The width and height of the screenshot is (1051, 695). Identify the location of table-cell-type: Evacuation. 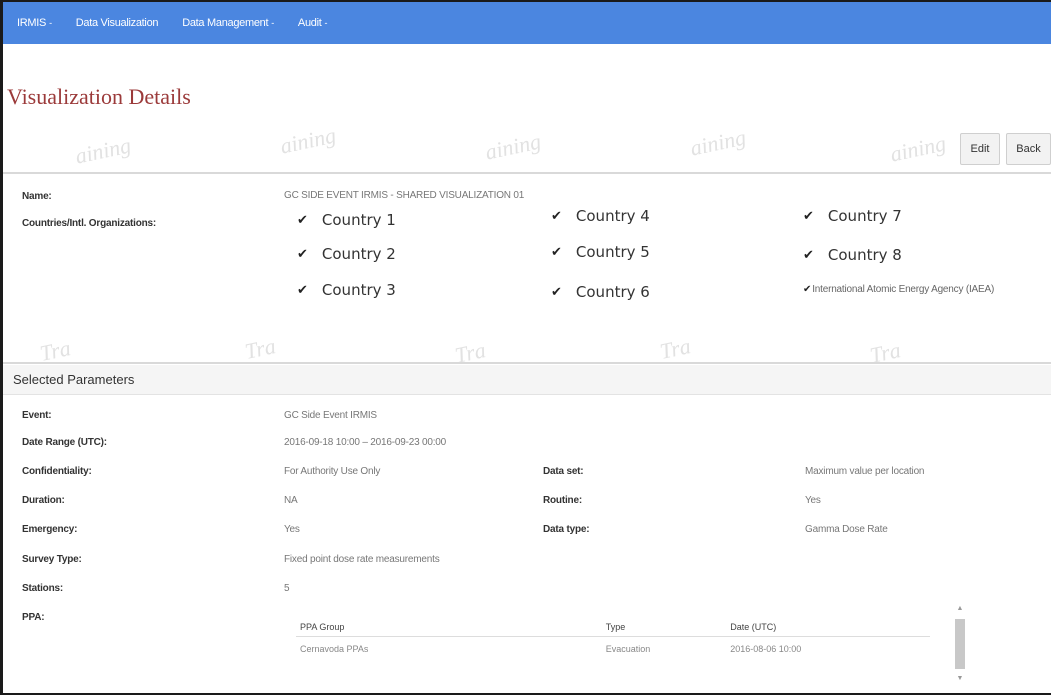
(628, 648).